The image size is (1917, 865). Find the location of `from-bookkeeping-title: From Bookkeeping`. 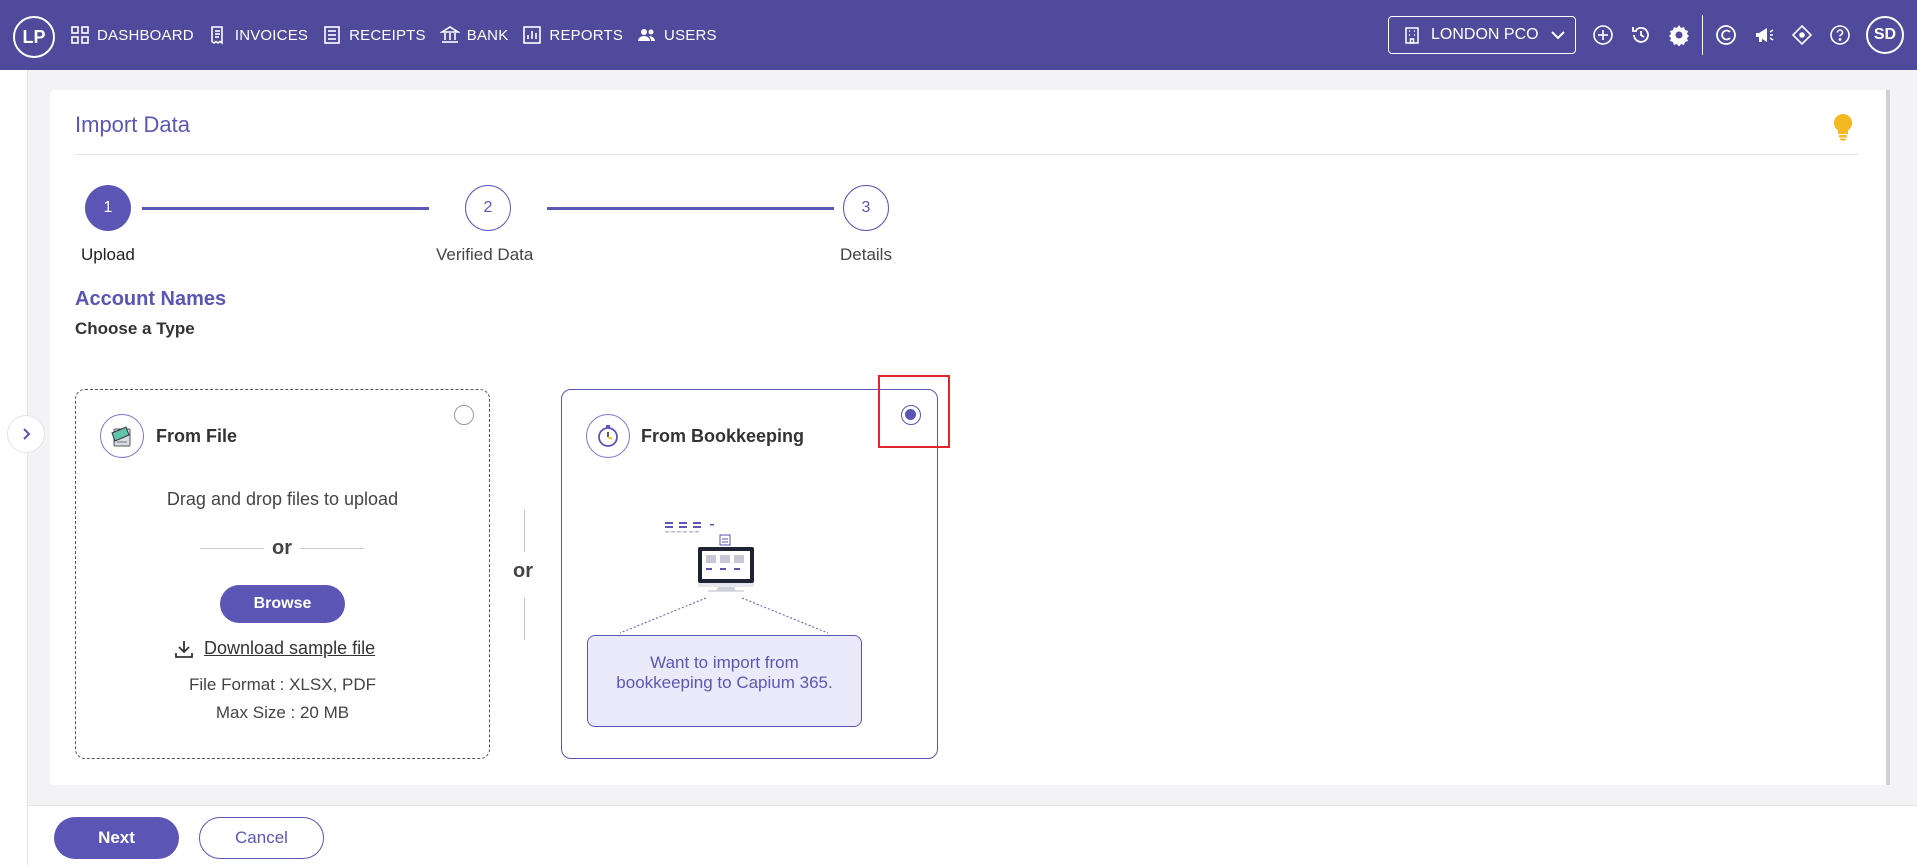

from-bookkeeping-title: From Bookkeeping is located at coordinates (723, 436).